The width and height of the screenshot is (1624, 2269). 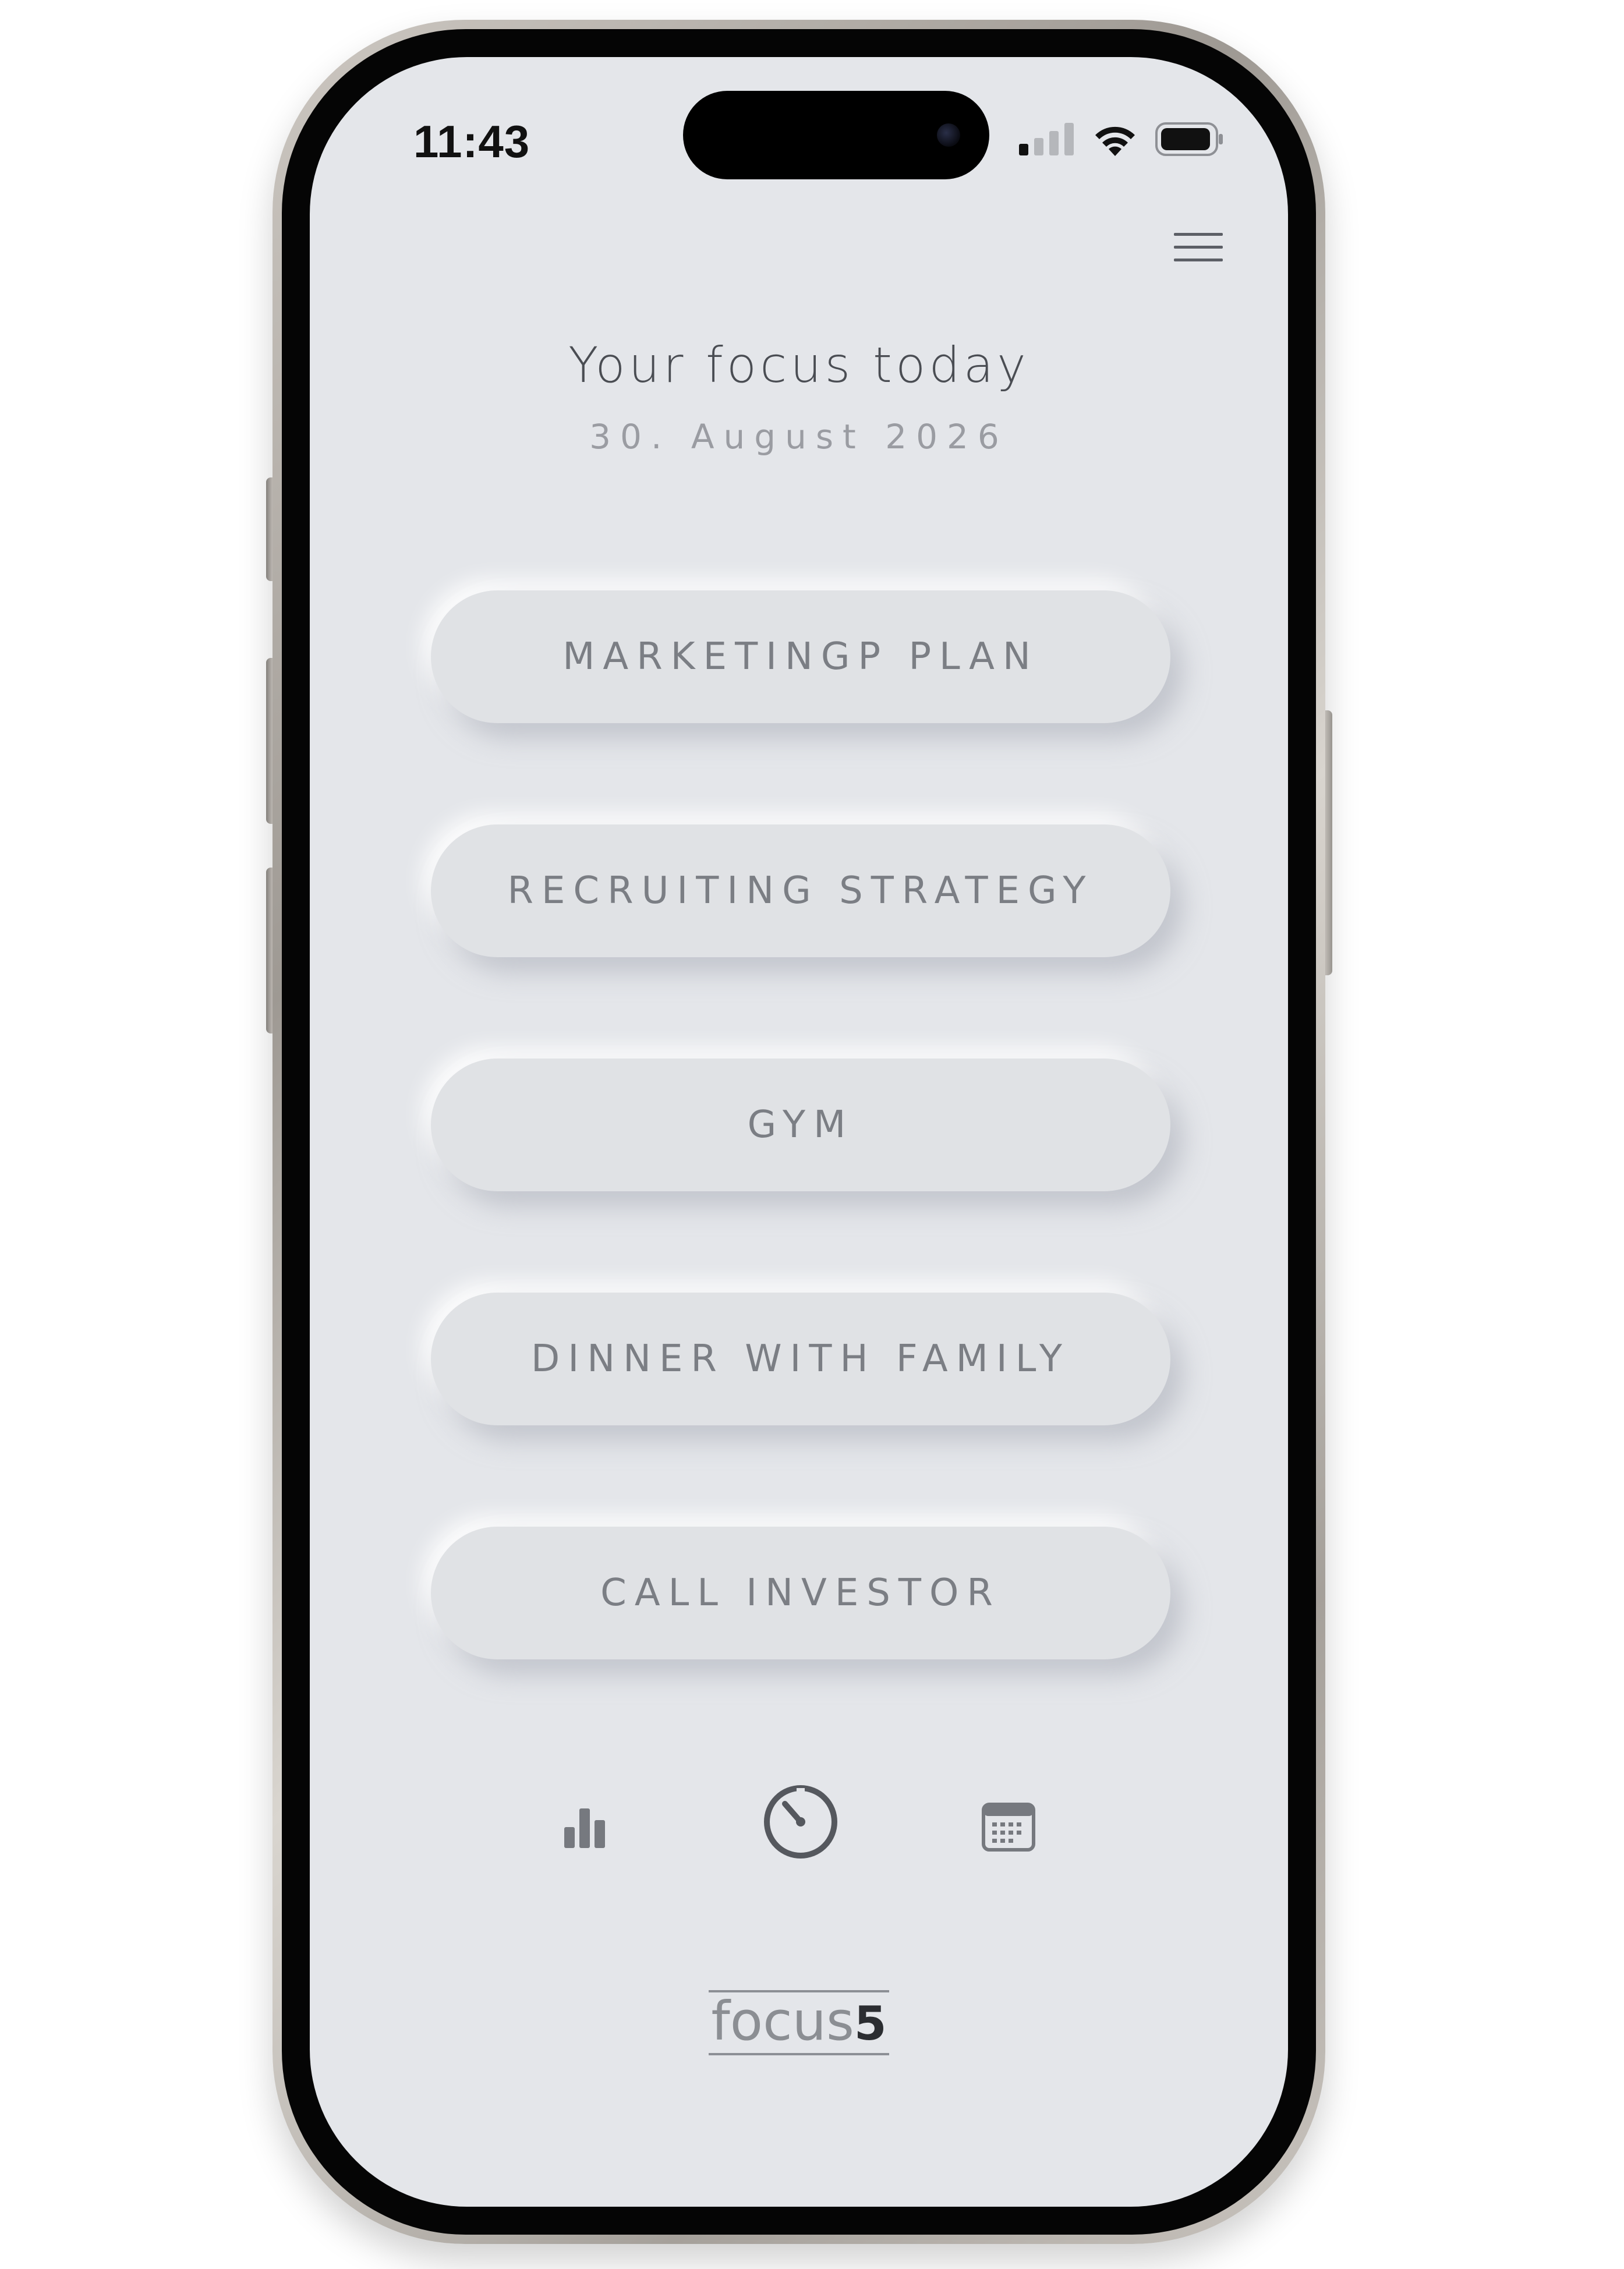 I want to click on status-time: 11:43, so click(x=471, y=141).